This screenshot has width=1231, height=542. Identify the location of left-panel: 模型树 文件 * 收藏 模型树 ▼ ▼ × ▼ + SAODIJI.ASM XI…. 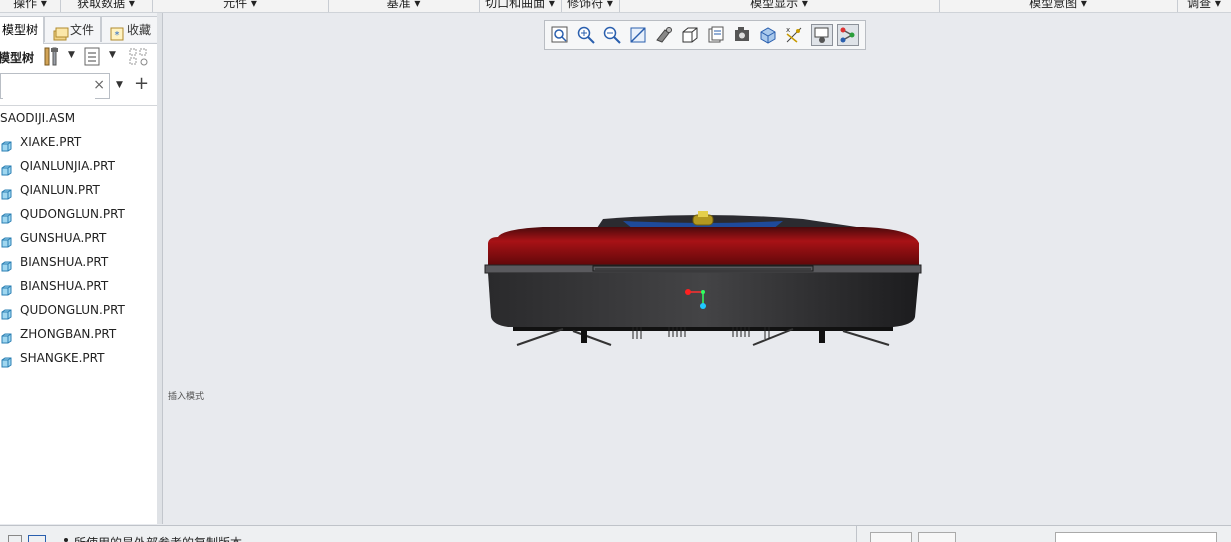
(79, 268).